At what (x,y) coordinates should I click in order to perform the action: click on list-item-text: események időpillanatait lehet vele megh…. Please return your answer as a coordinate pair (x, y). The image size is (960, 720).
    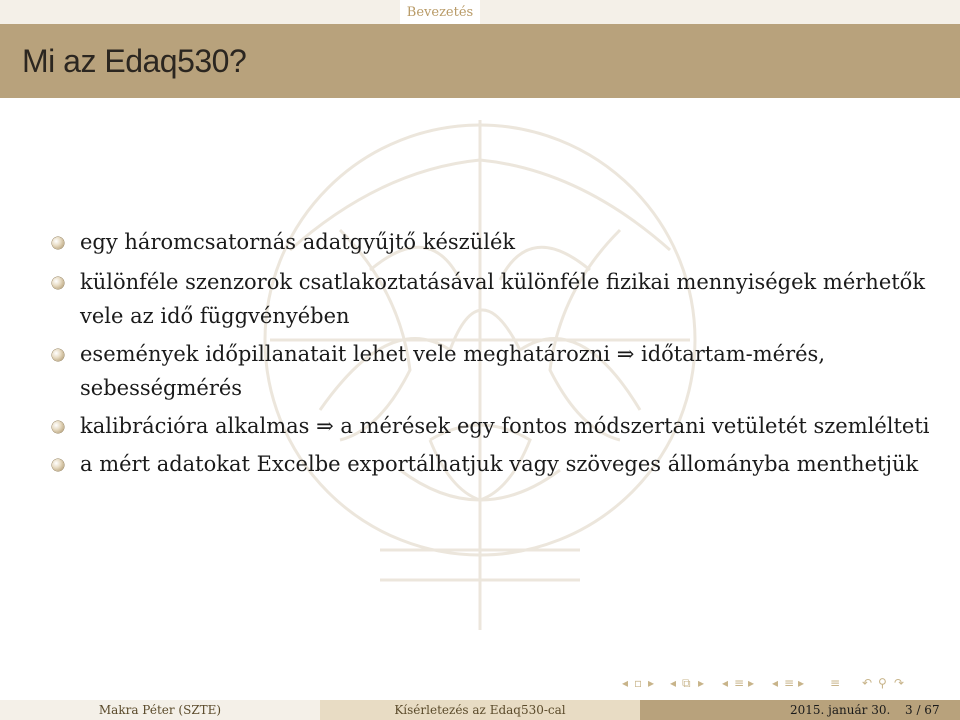
    Looking at the image, I should click on (453, 371).